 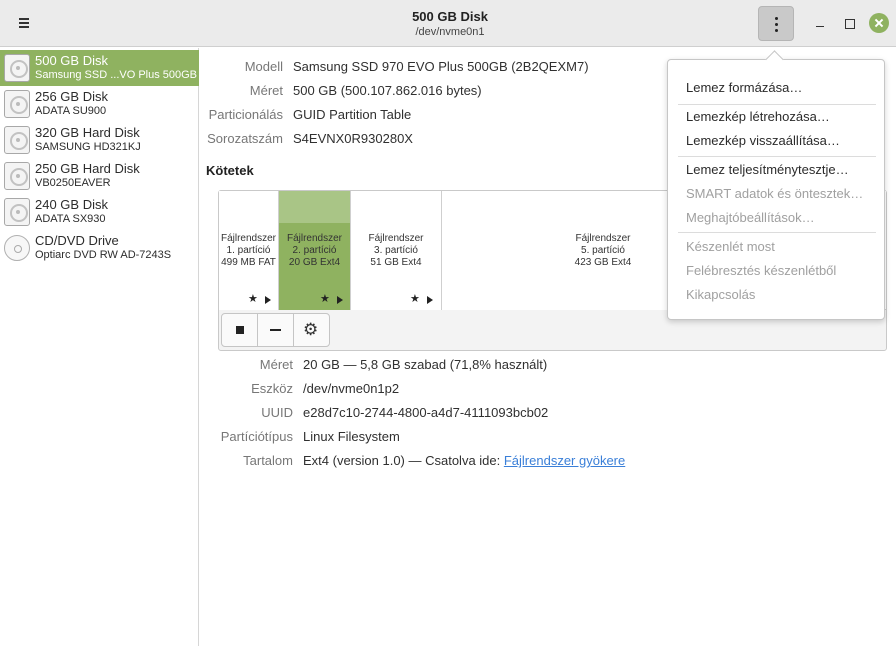 What do you see at coordinates (256, 436) in the screenshot?
I see `partition-type-label: Partíciótípus` at bounding box center [256, 436].